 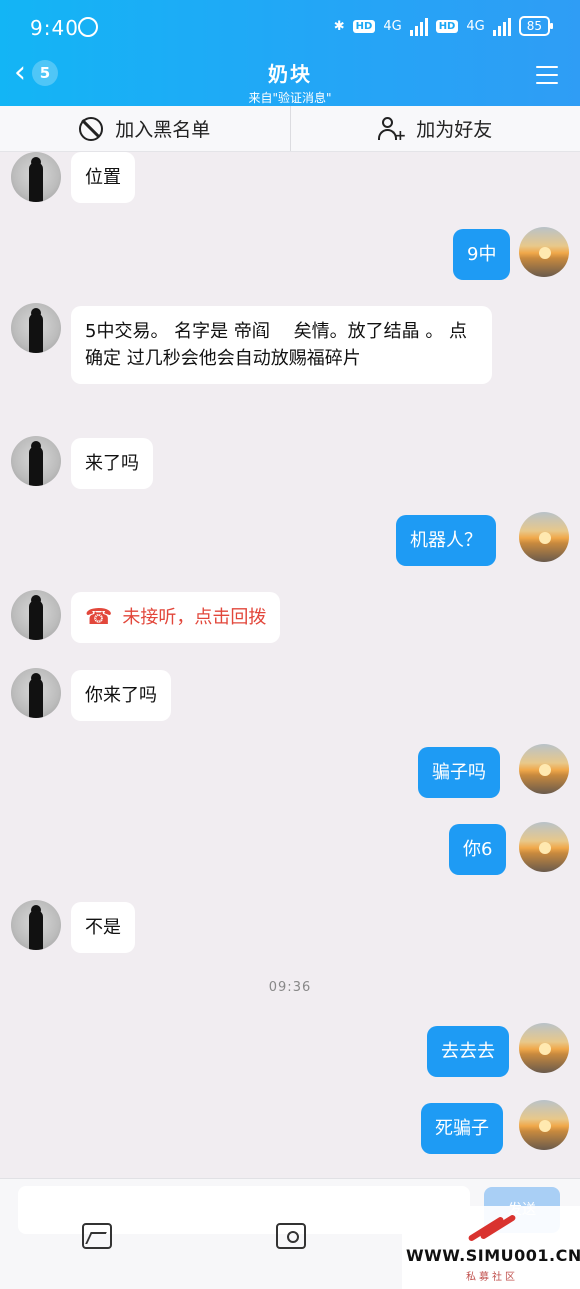 I want to click on add-friend-button: + 加为好友, so click(x=434, y=128).